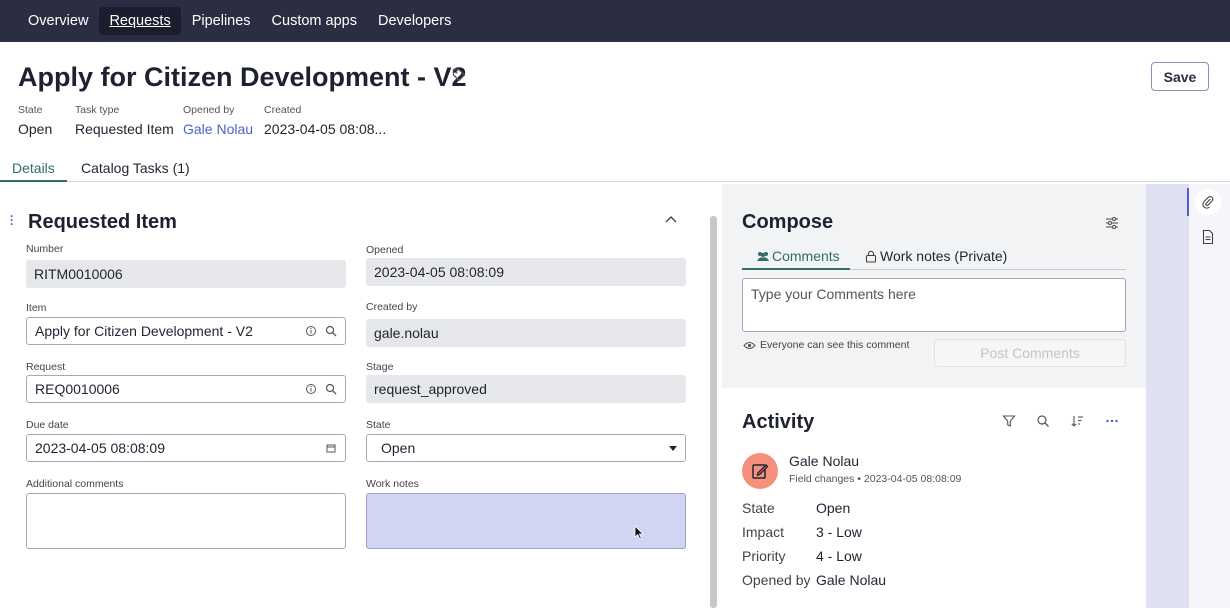  Describe the element at coordinates (135, 168) in the screenshot. I see `tab-catalog-tasks: Catalog Tasks (1)` at that location.